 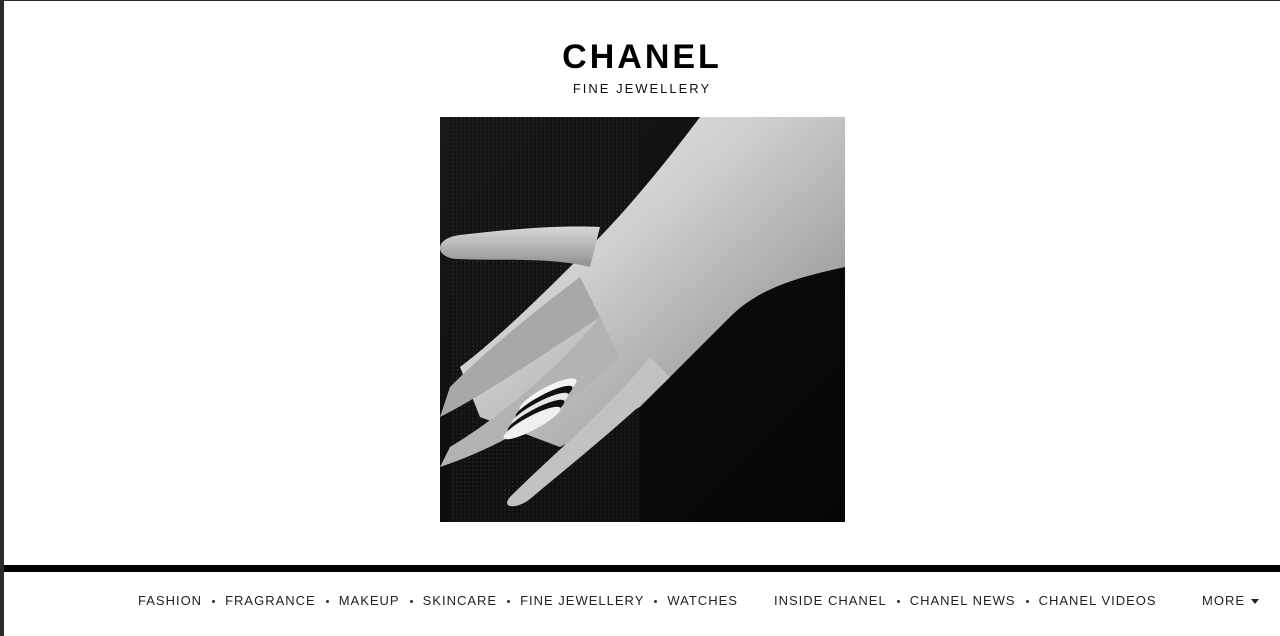 I want to click on nav-item-chanel-news: CHANEL NEWS, so click(x=963, y=600).